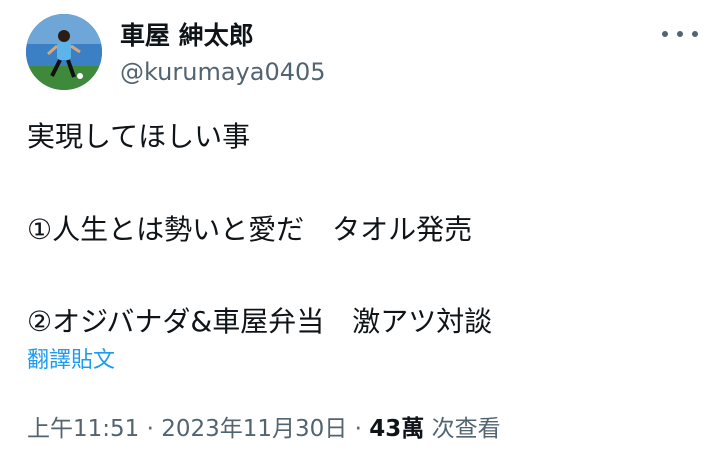 This screenshot has width=720, height=464. I want to click on views-count: 43萬, so click(396, 429).